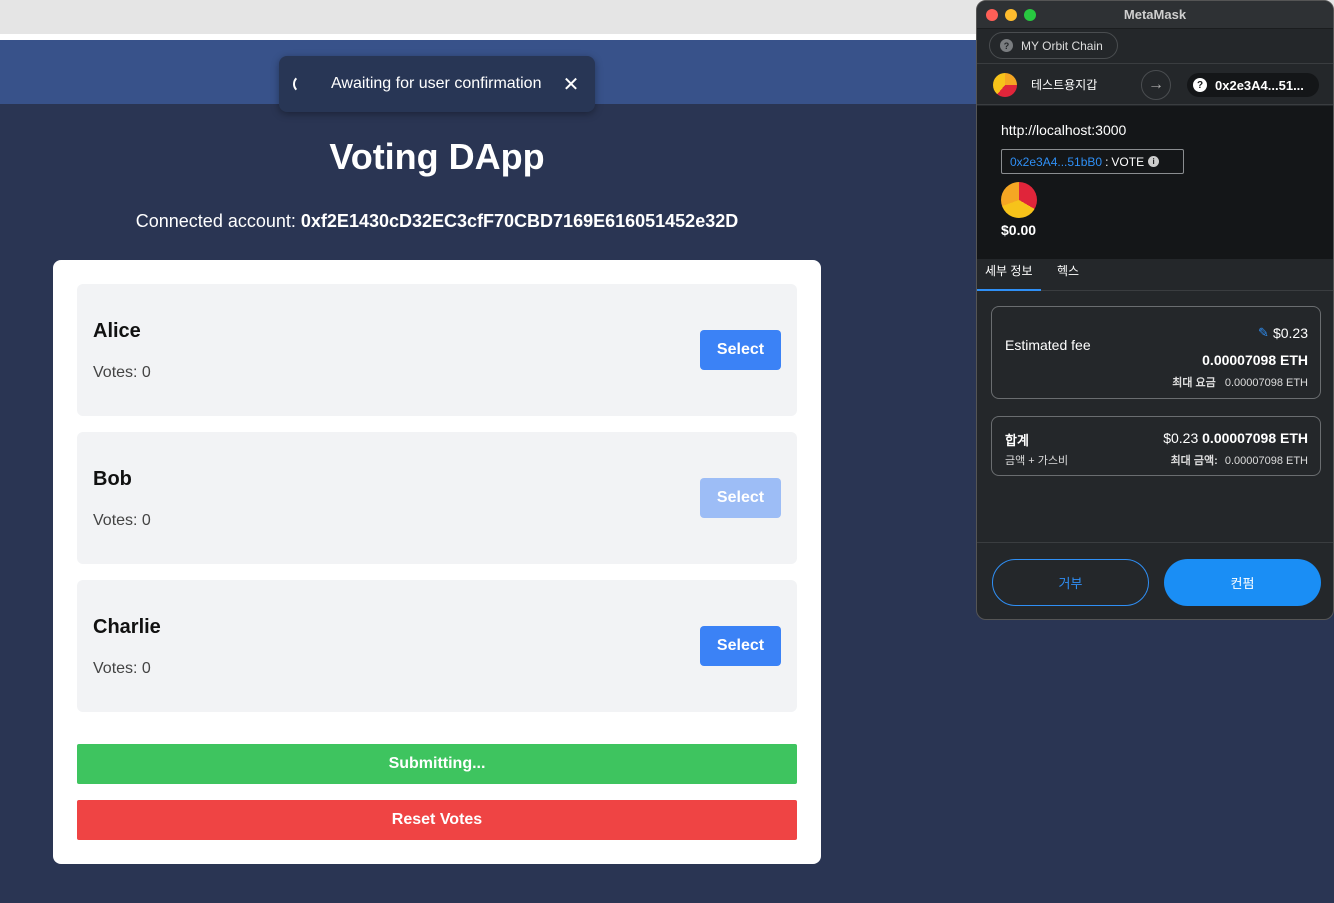 The width and height of the screenshot is (1334, 903). Describe the element at coordinates (1155, 580) in the screenshot. I see `metamask-footer: 거부 컨펌` at that location.